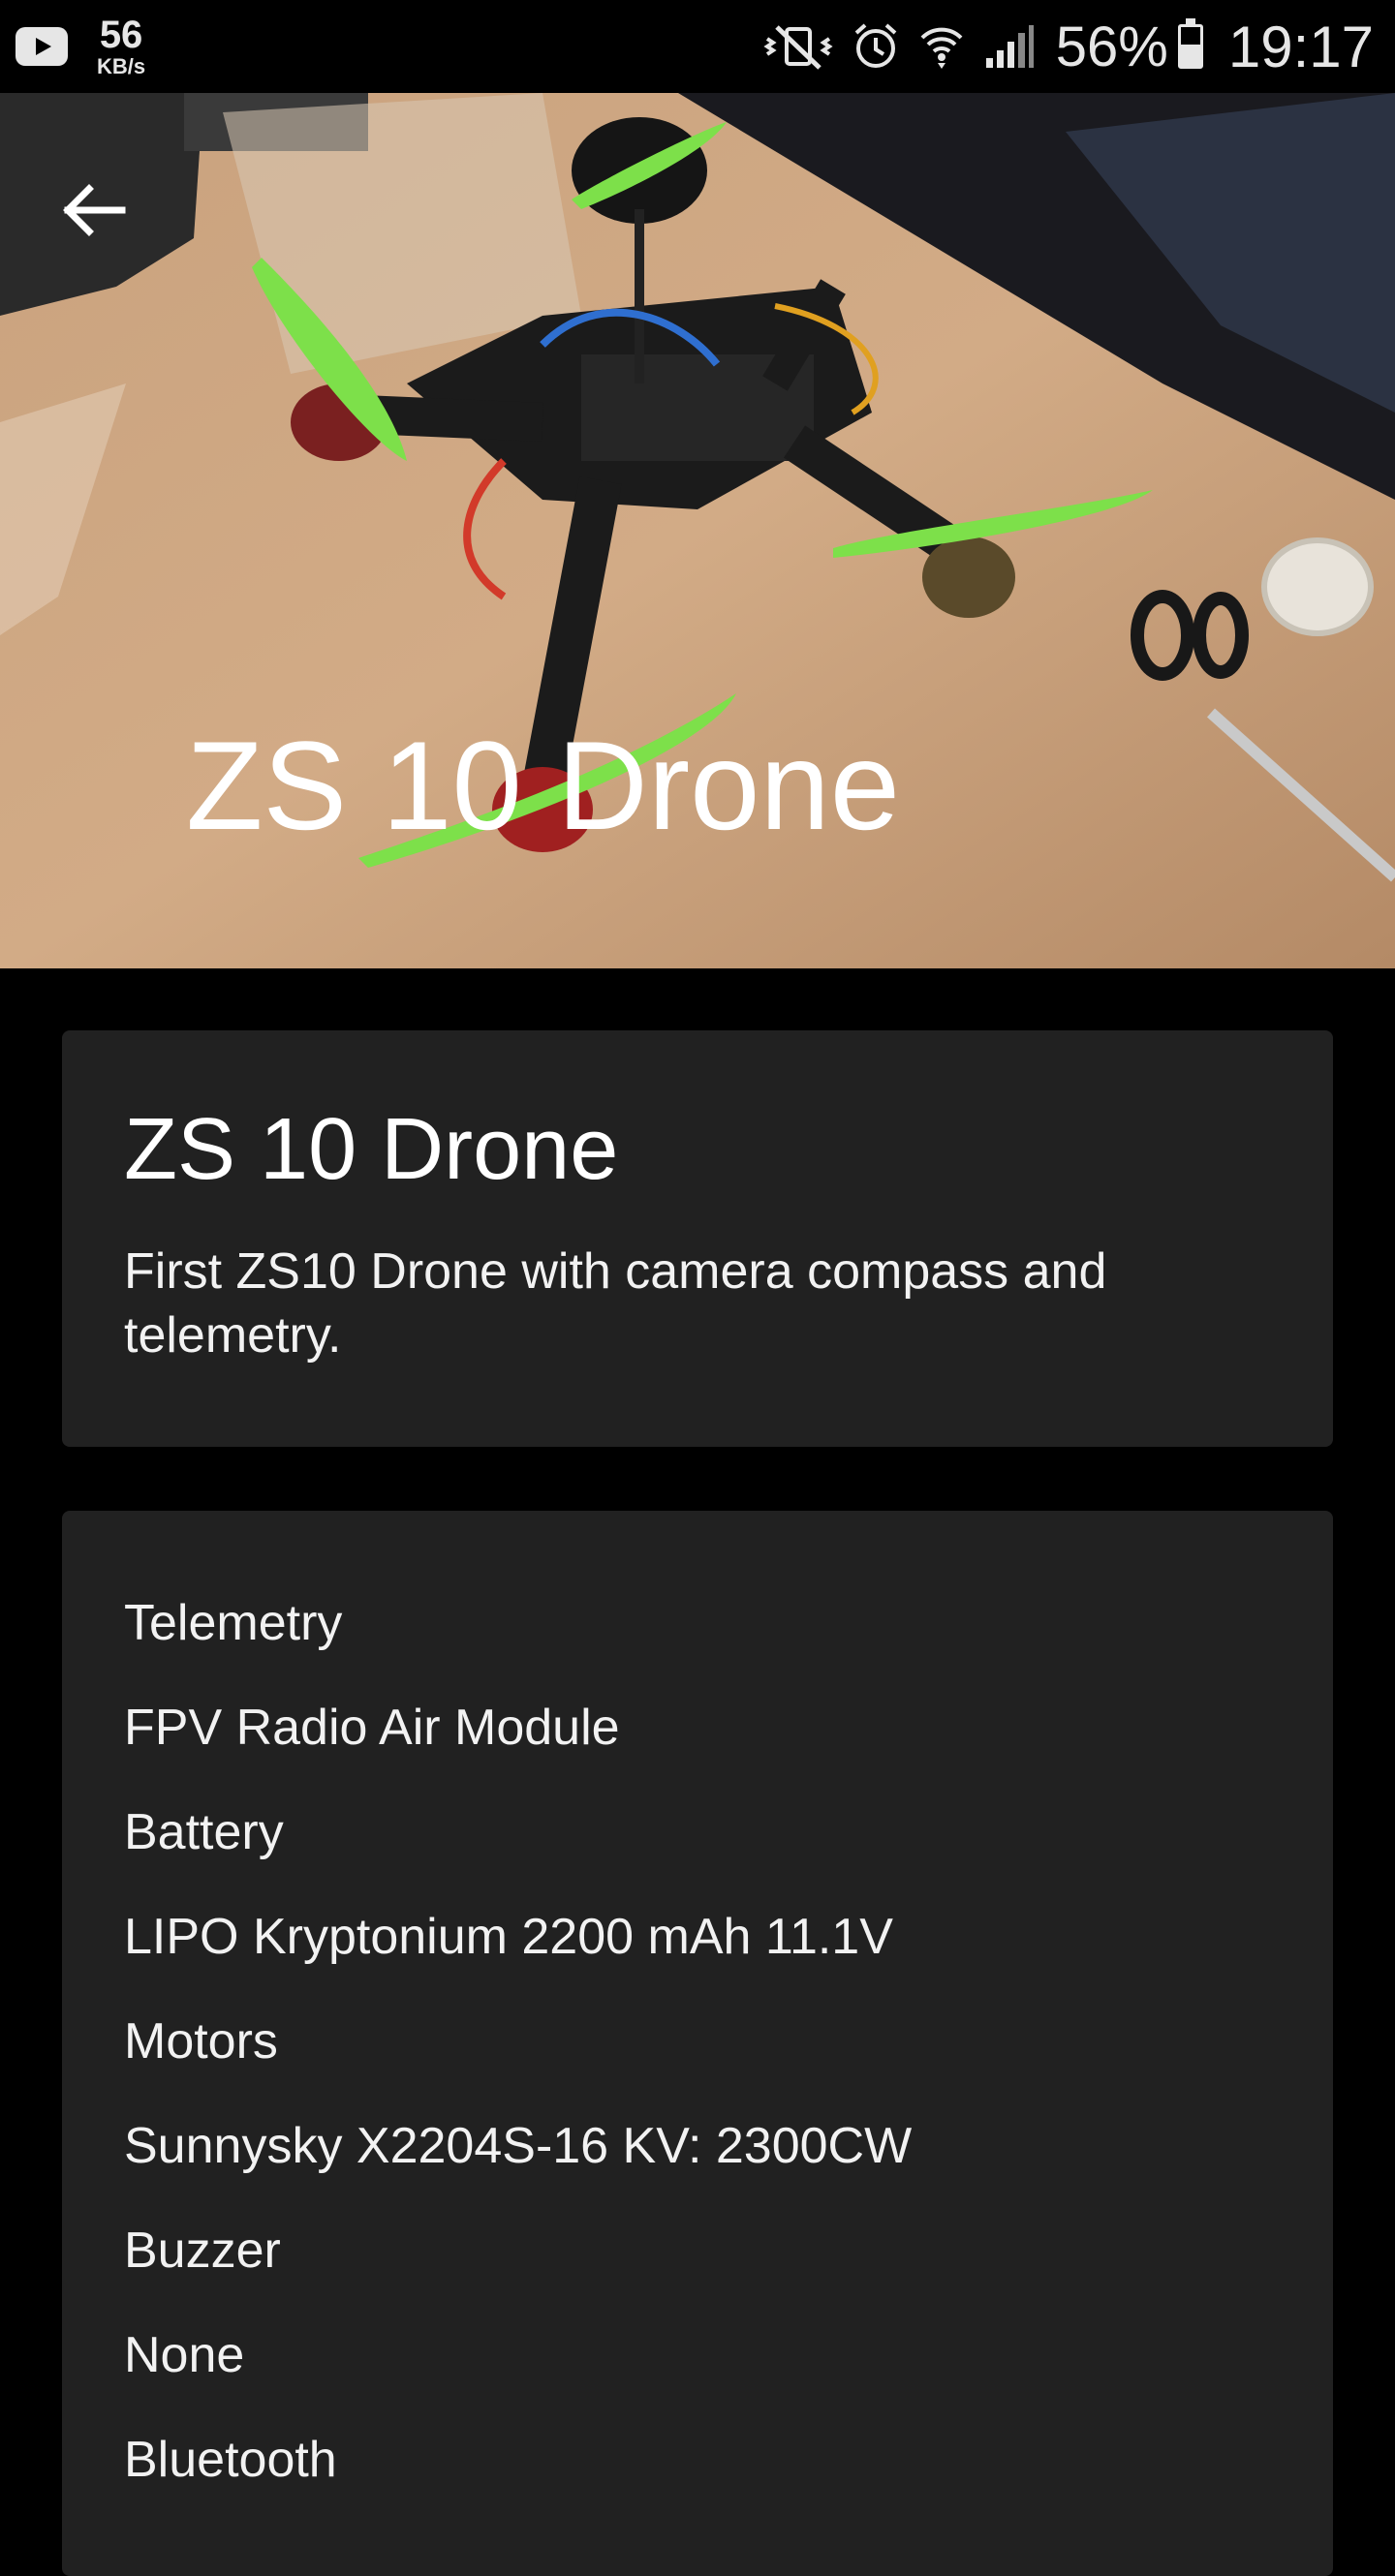 This screenshot has height=2576, width=1395. Describe the element at coordinates (201, 2041) in the screenshot. I see `spec-label-motors: Motors` at that location.